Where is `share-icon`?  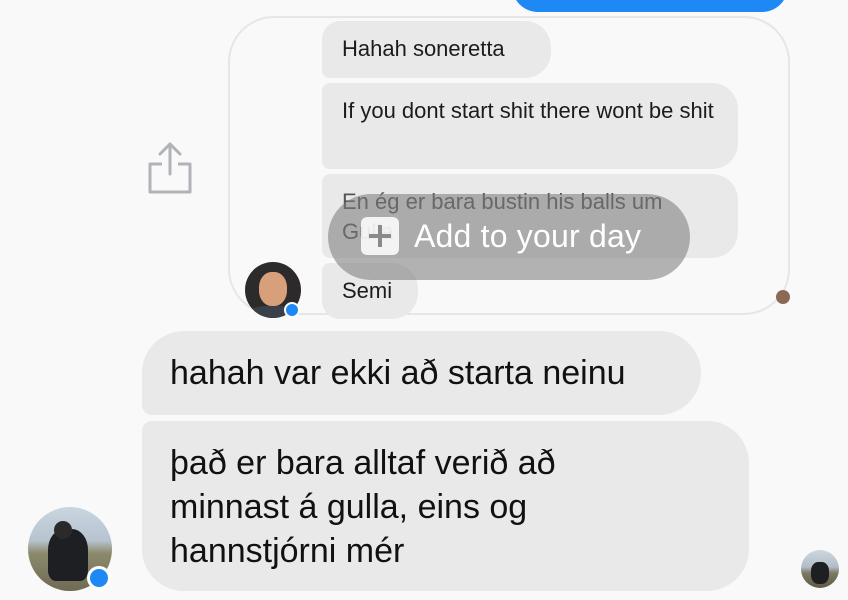
share-icon is located at coordinates (170, 168).